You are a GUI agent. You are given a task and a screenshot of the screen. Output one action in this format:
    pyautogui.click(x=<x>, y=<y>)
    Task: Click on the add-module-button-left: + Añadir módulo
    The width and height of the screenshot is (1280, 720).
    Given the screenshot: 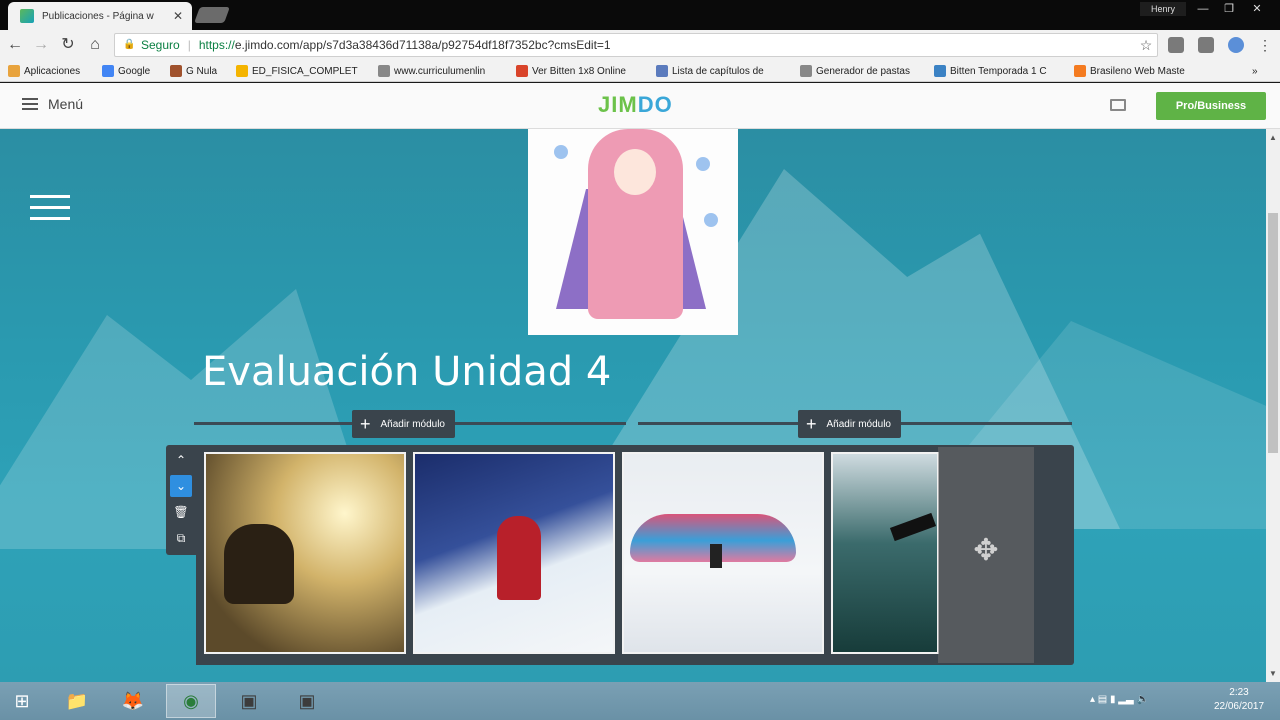 What is the action you would take?
    pyautogui.click(x=403, y=424)
    